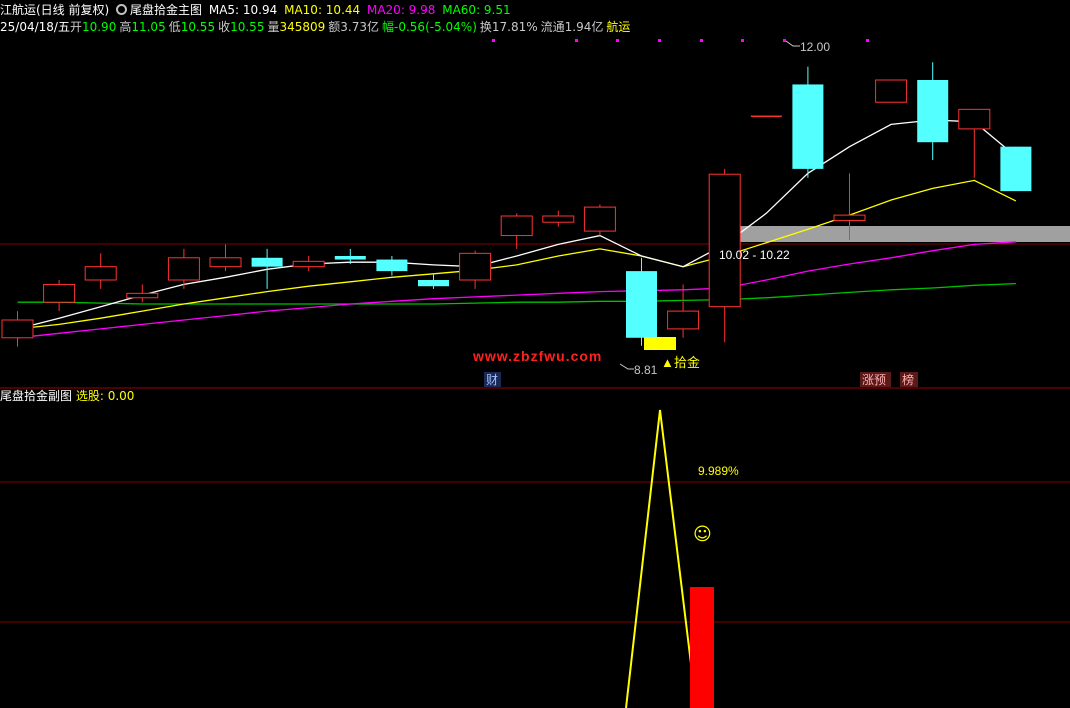  I want to click on select-stock-value: 选股: 0.00, so click(105, 396).